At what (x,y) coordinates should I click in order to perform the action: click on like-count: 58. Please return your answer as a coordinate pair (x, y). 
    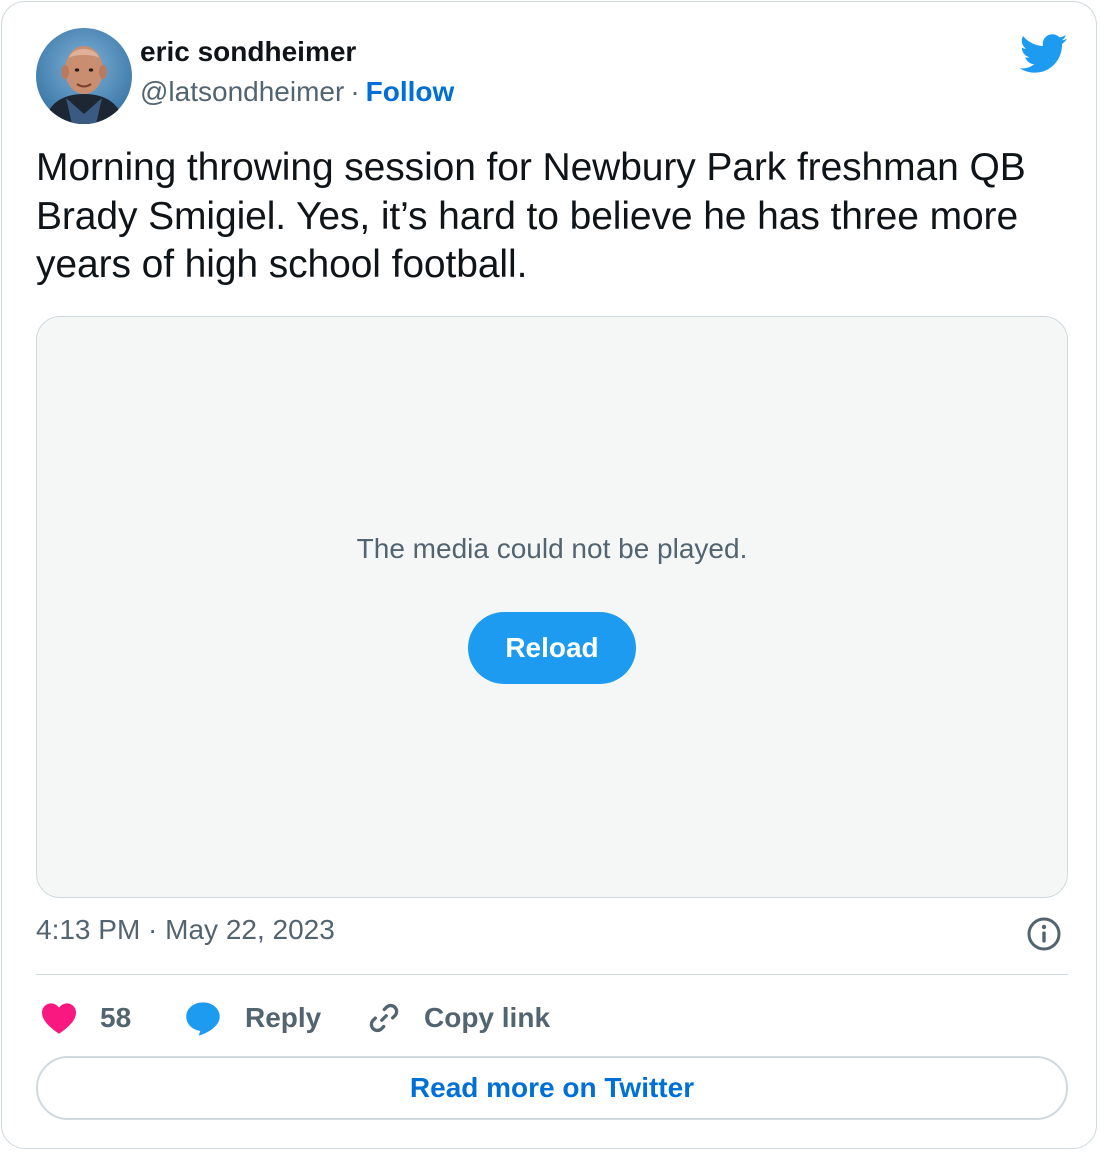
    Looking at the image, I should click on (116, 1017).